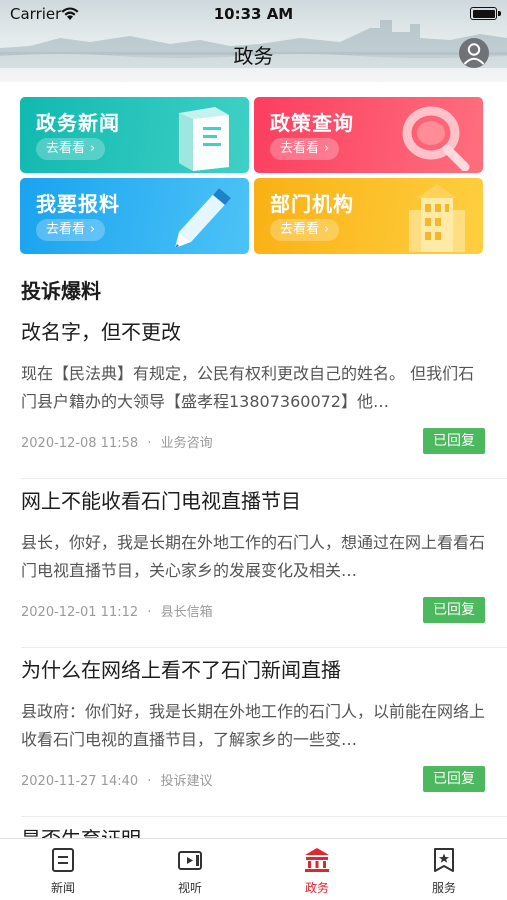 The image size is (507, 900). What do you see at coordinates (443, 888) in the screenshot?
I see `tab-label: 服务` at bounding box center [443, 888].